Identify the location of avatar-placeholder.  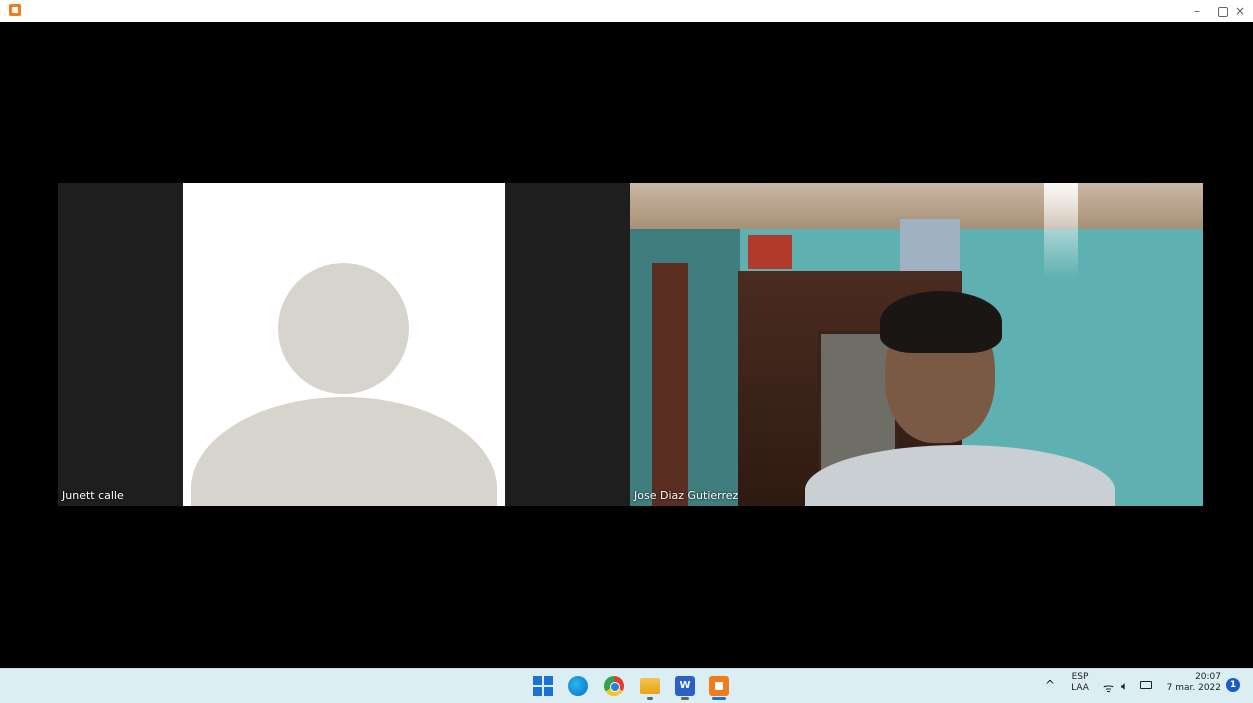
(344, 344).